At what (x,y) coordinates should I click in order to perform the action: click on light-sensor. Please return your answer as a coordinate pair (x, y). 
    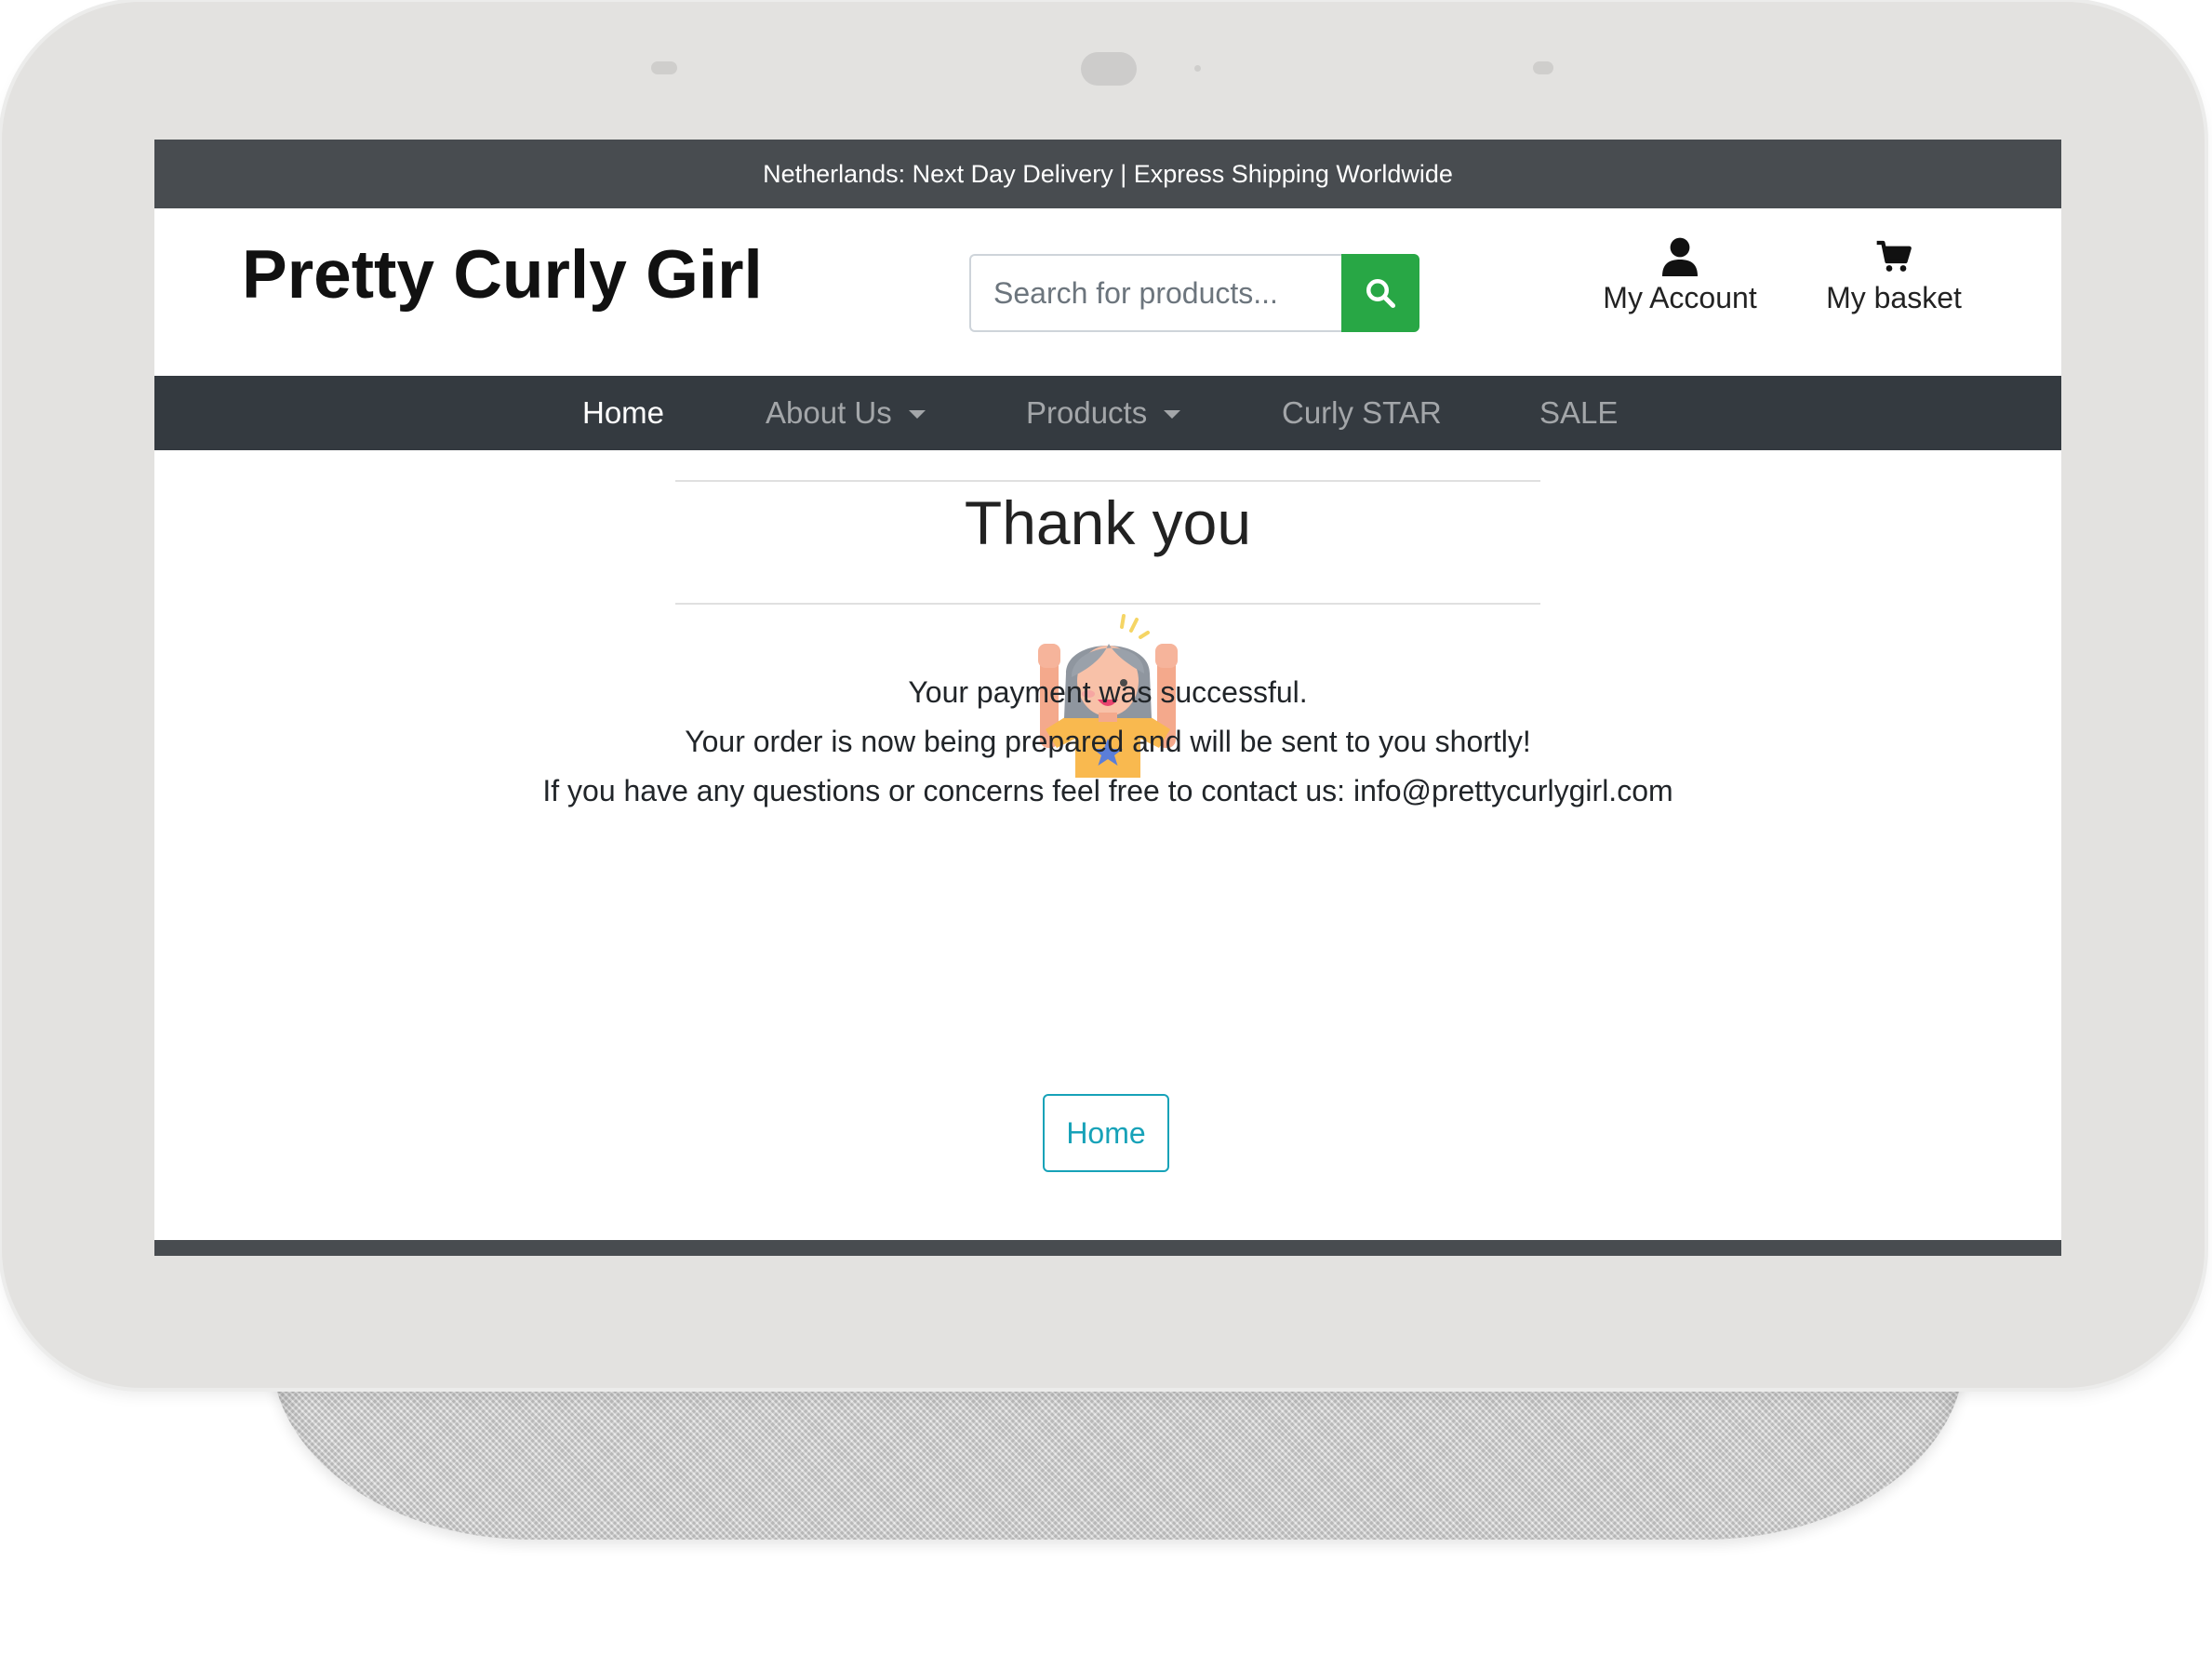
    Looking at the image, I should click on (664, 67).